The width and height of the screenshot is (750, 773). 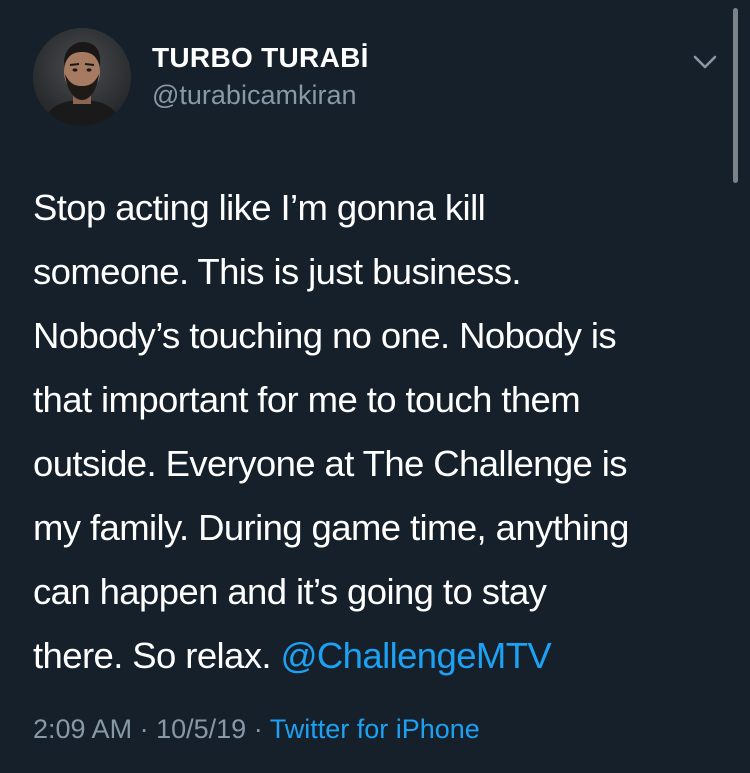 What do you see at coordinates (201, 729) in the screenshot?
I see `tweet-date: 10/5/19` at bounding box center [201, 729].